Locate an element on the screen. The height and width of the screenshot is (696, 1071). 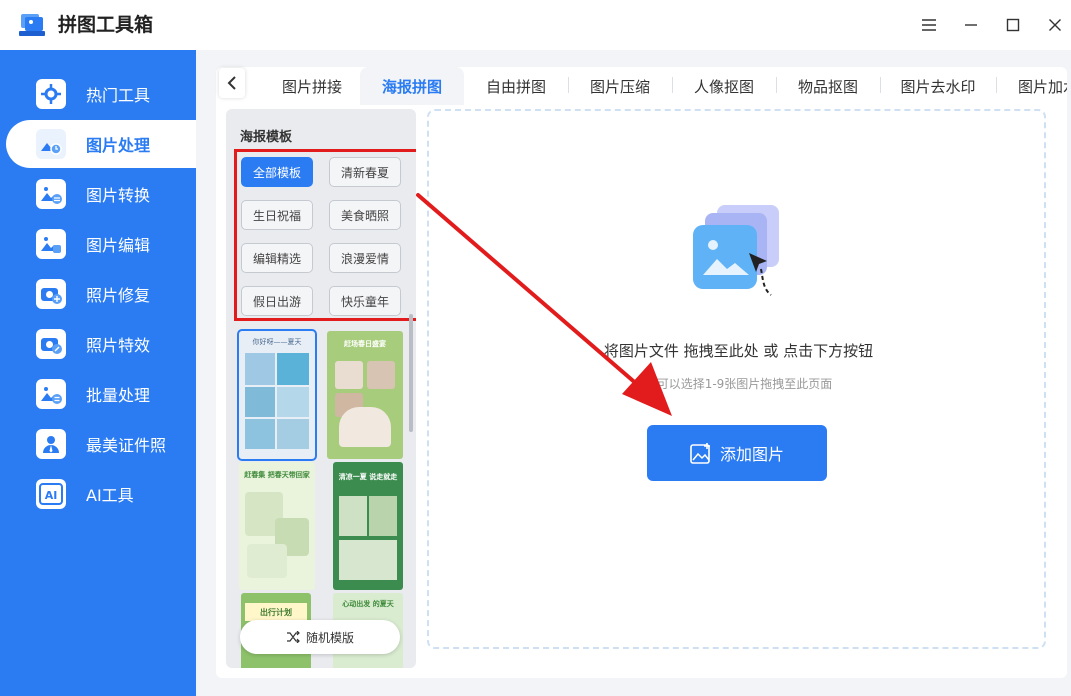
sidebar-item-ai: AI AI工具 is located at coordinates (98, 494).